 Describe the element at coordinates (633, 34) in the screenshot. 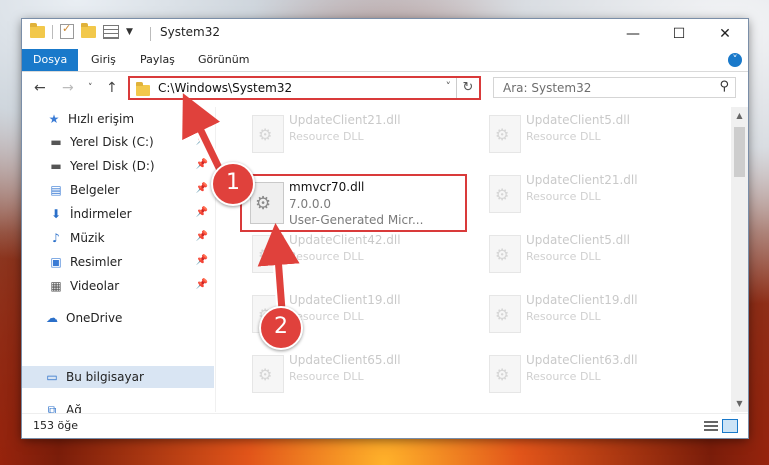

I see `minimize-button: —` at that location.